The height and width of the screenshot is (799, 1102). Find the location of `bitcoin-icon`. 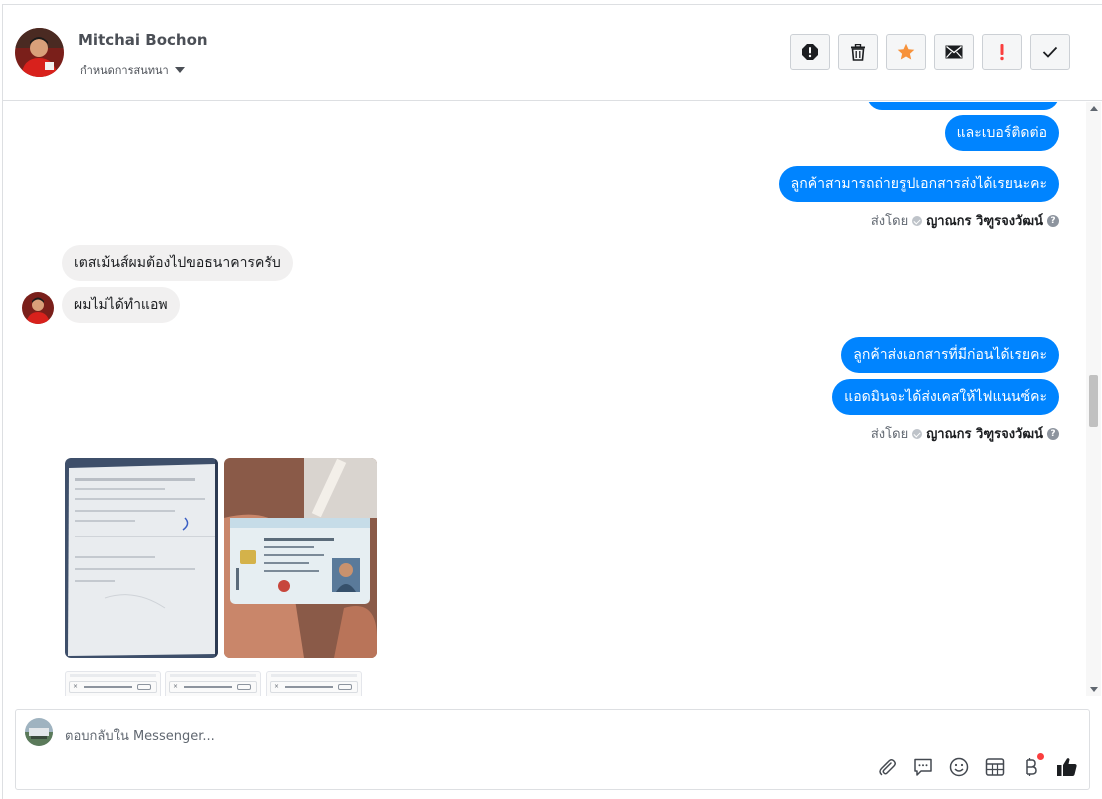

bitcoin-icon is located at coordinates (1031, 767).